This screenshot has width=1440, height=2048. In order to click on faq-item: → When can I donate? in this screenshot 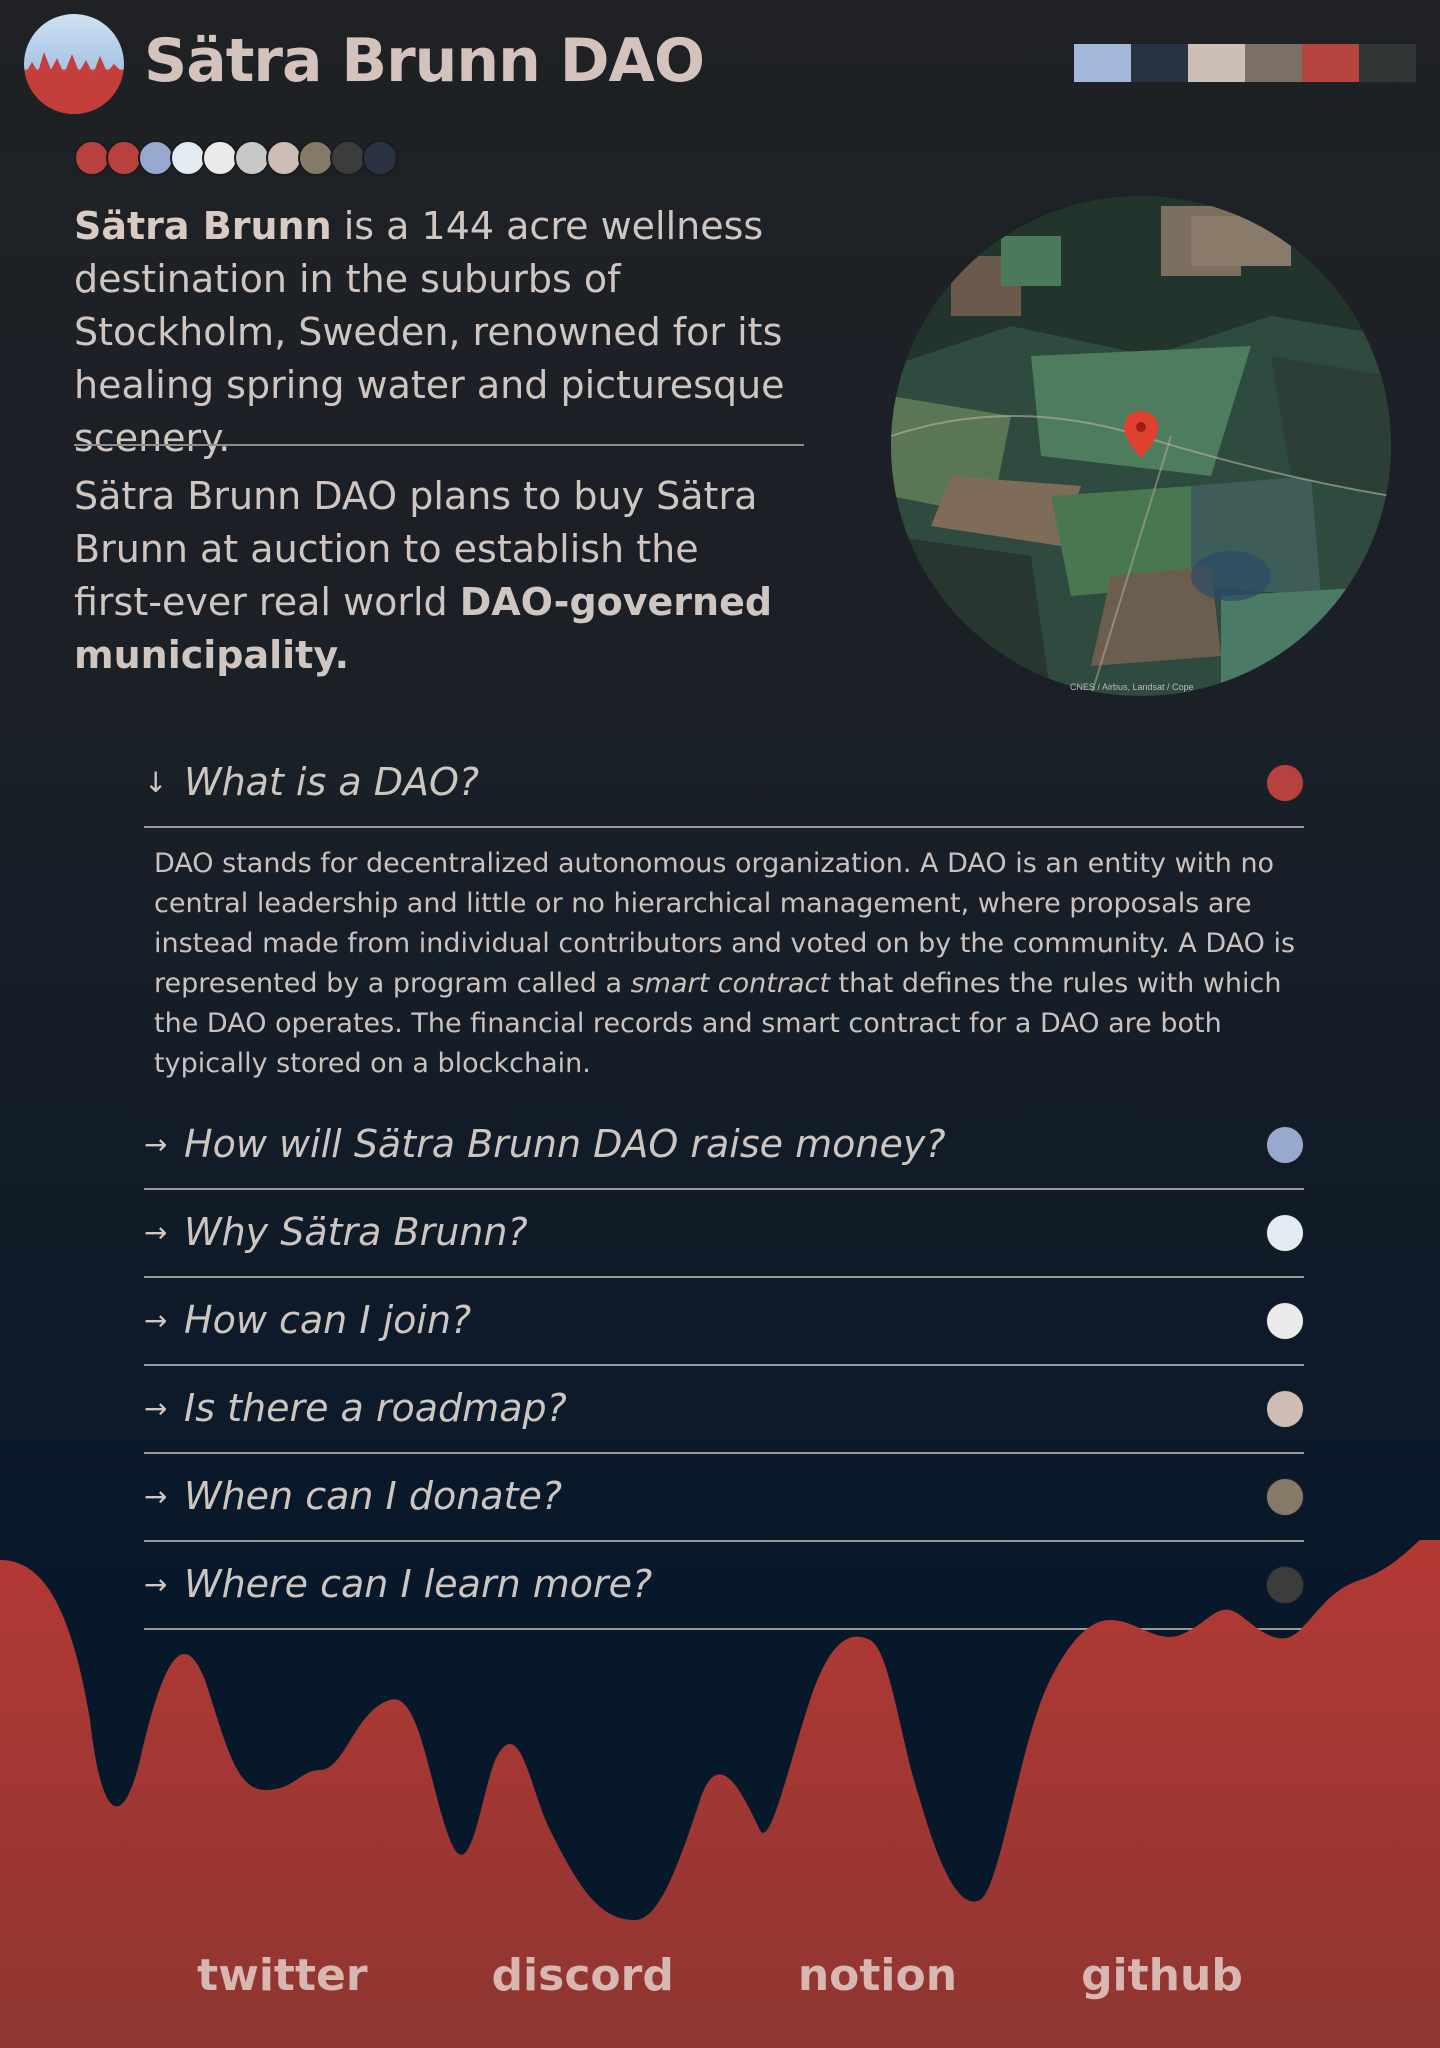, I will do `click(724, 1498)`.